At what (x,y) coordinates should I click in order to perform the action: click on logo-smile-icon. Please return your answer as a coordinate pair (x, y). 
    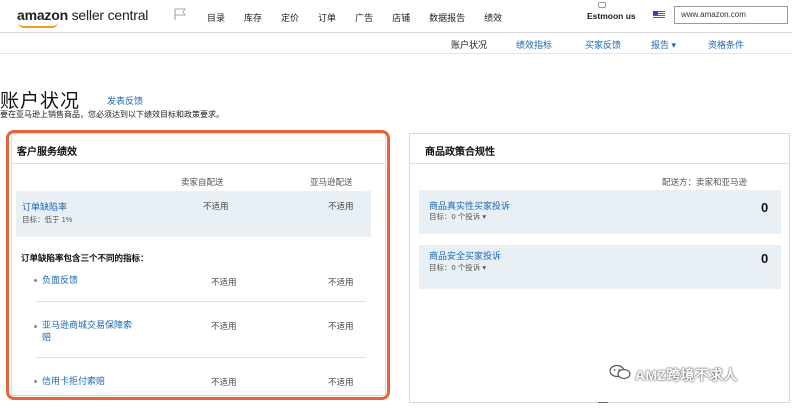
    Looking at the image, I should click on (38, 25).